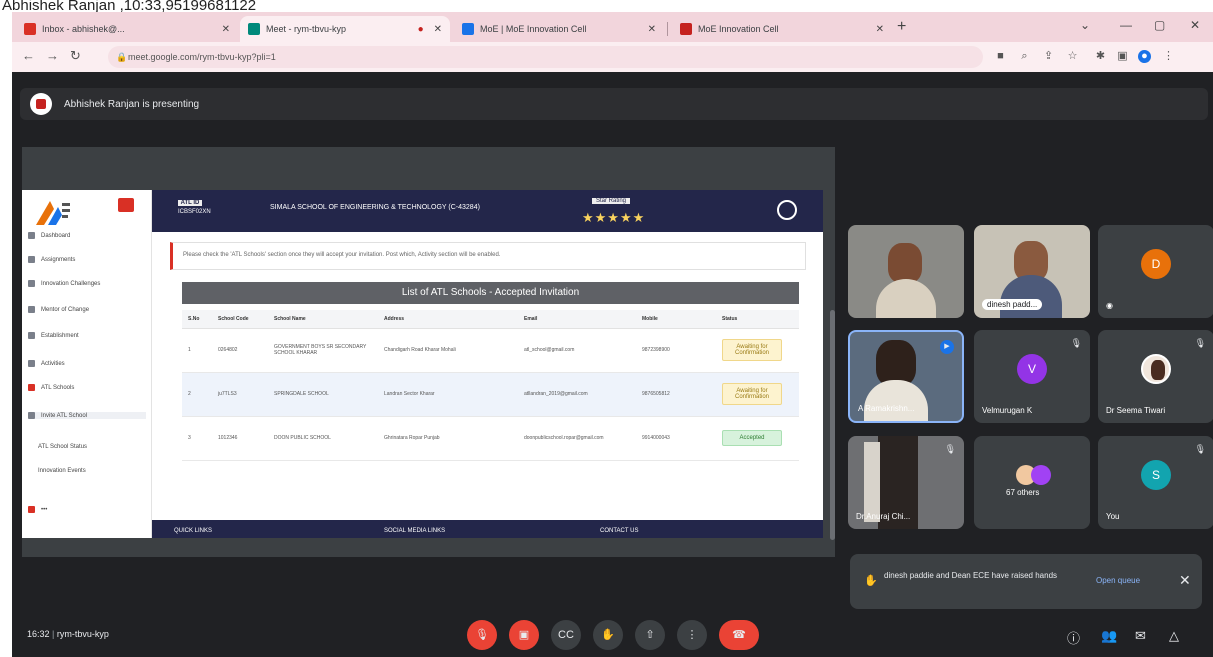  What do you see at coordinates (1144, 56) in the screenshot?
I see `profile-icon: ●` at bounding box center [1144, 56].